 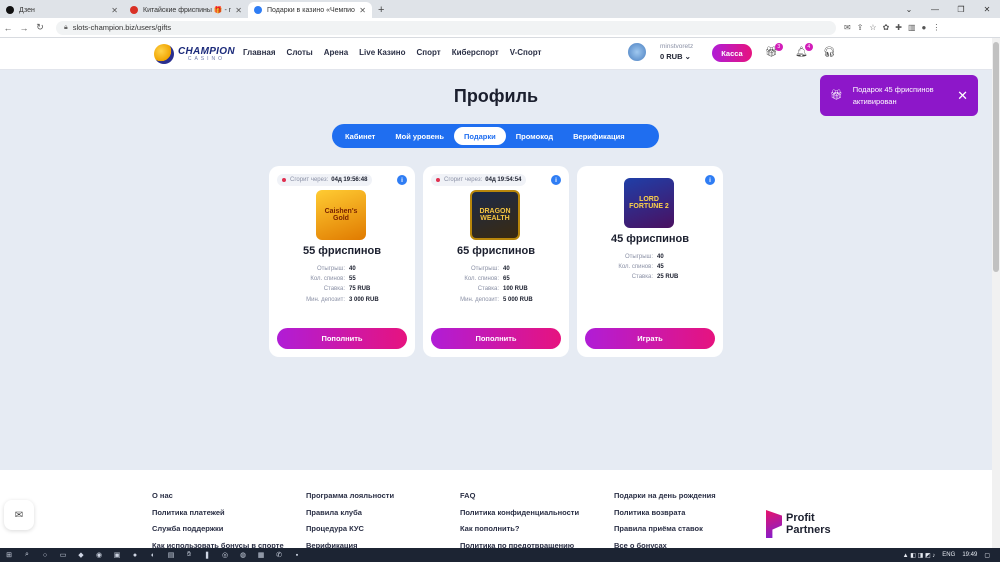 I want to click on nav-item-slots: Слоты, so click(x=300, y=52).